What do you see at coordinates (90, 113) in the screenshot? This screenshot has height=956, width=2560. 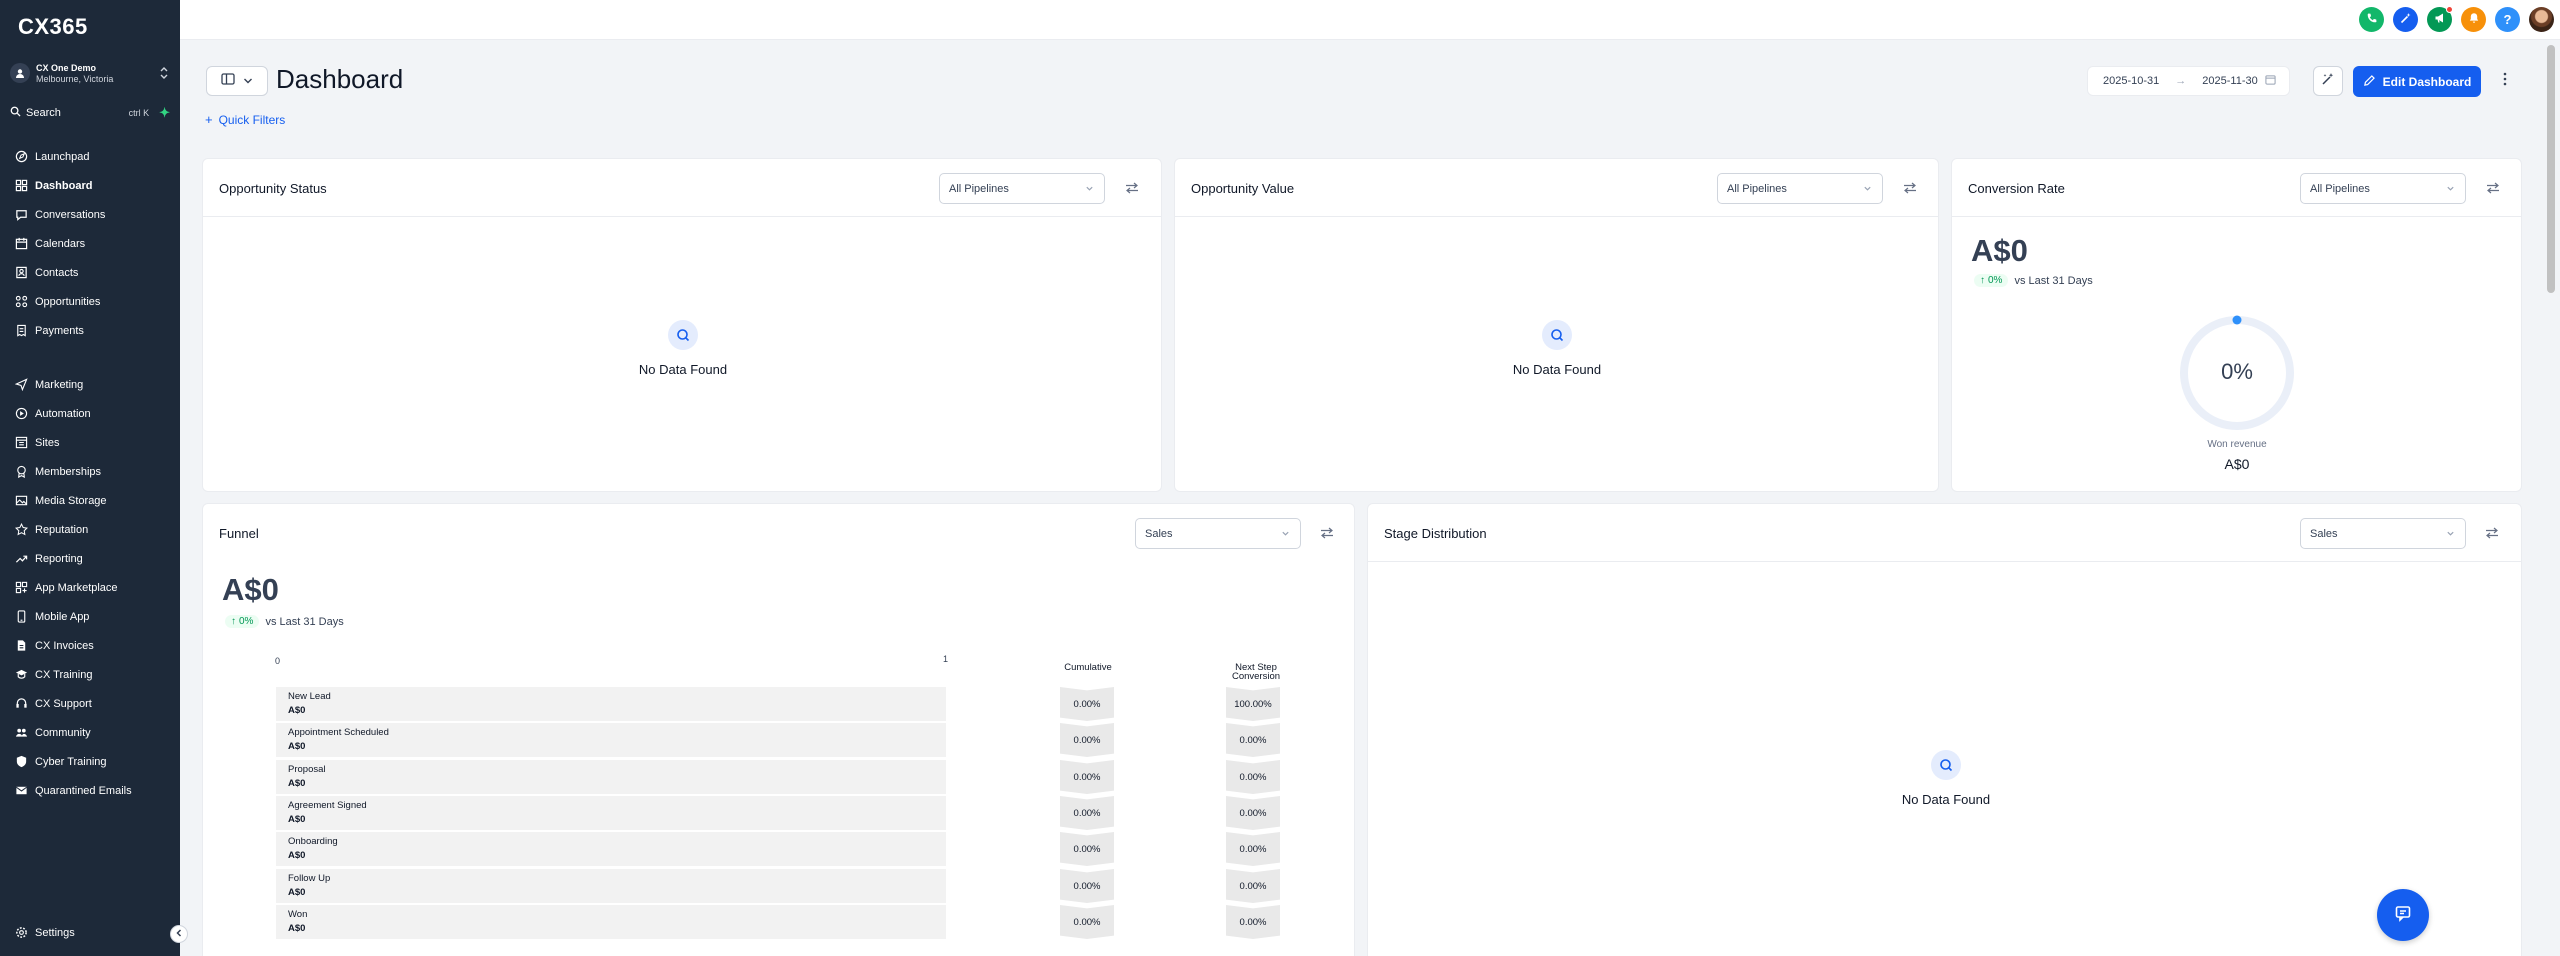 I see `sidebar-search: Search ctrl K ✦` at bounding box center [90, 113].